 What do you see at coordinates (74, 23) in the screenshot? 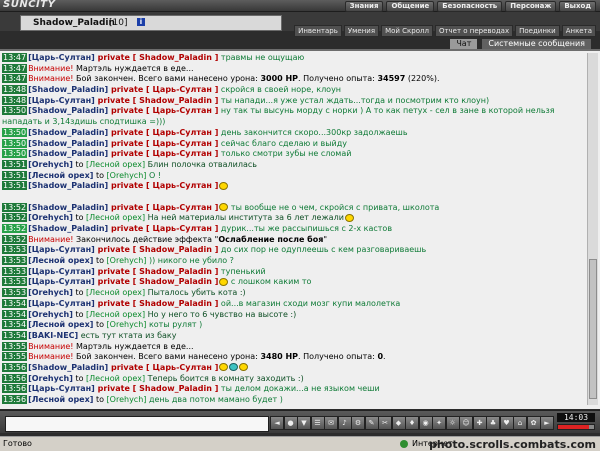
I see `username: Shadow_Paladin` at bounding box center [74, 23].